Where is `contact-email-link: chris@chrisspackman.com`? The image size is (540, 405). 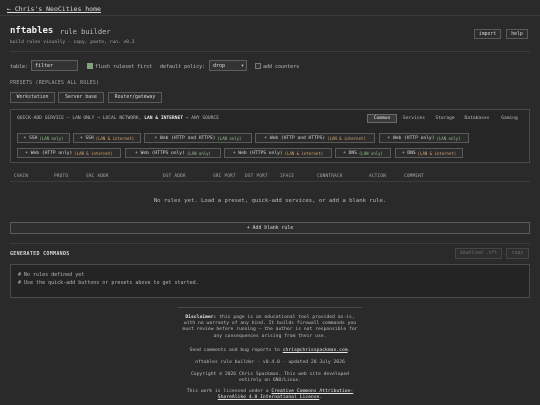
contact-email-link: chris@chrisspackman.com is located at coordinates (315, 350).